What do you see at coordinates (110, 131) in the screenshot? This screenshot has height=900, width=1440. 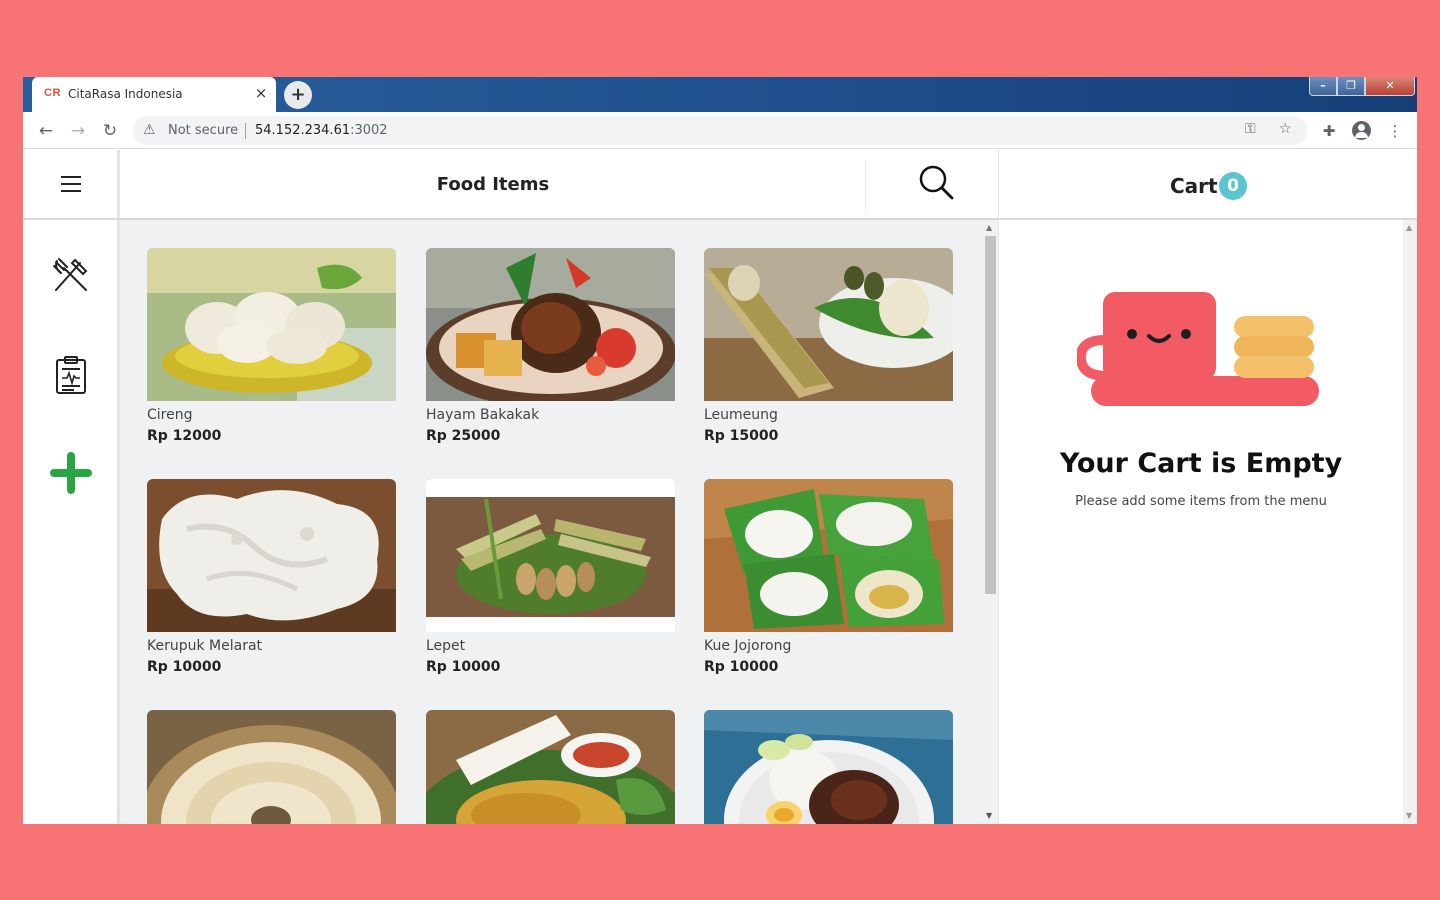 I see `reload-icon: ↻` at bounding box center [110, 131].